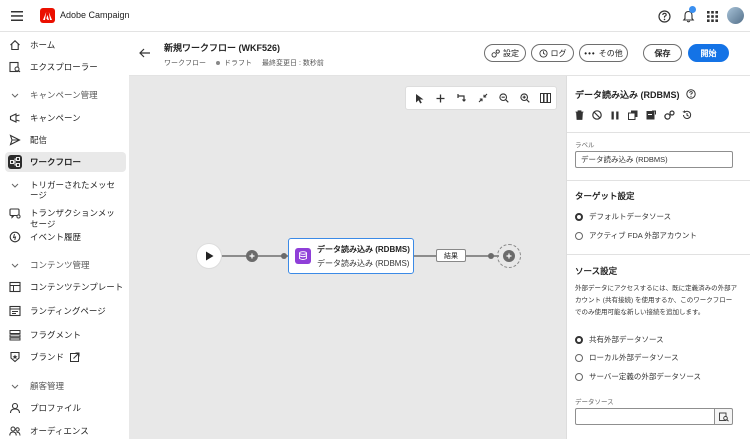  I want to click on sidebar-item-content-templates: コンテンツテンプレート, so click(65, 287).